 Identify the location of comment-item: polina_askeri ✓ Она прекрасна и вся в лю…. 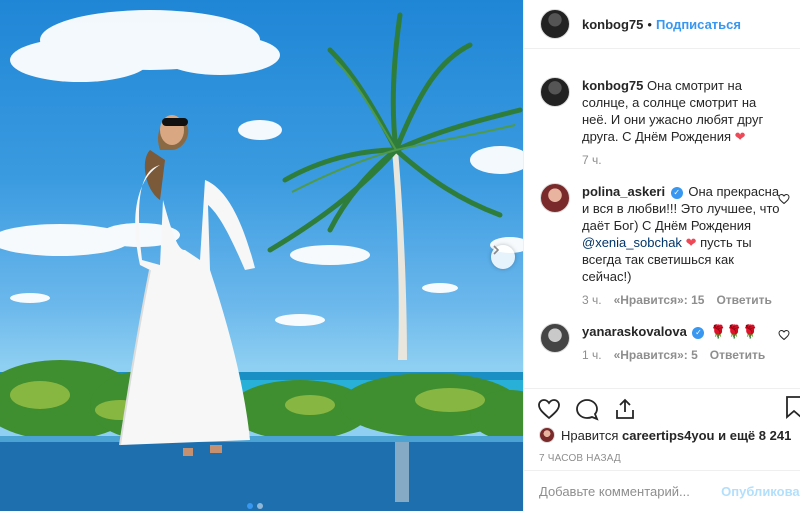
(669, 245).